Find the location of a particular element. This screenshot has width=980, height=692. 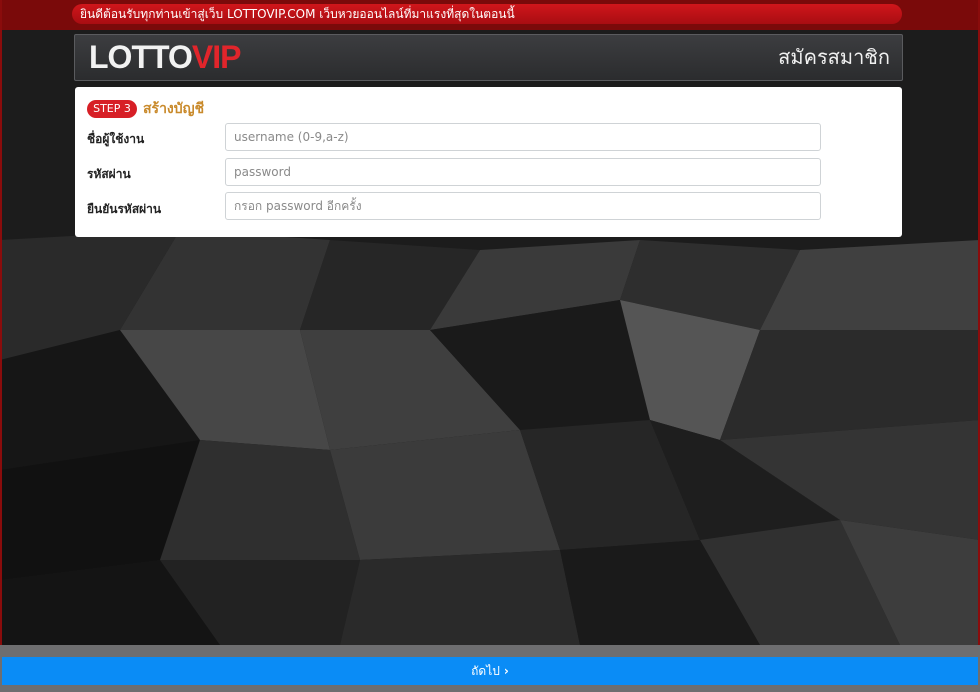

username-label: ชื่อผู้ใช้งาน is located at coordinates (116, 139).